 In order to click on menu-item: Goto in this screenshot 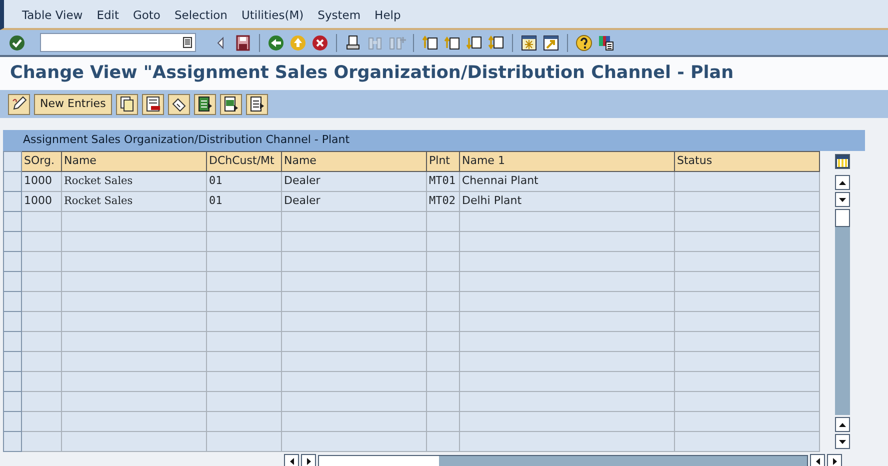, I will do `click(146, 15)`.